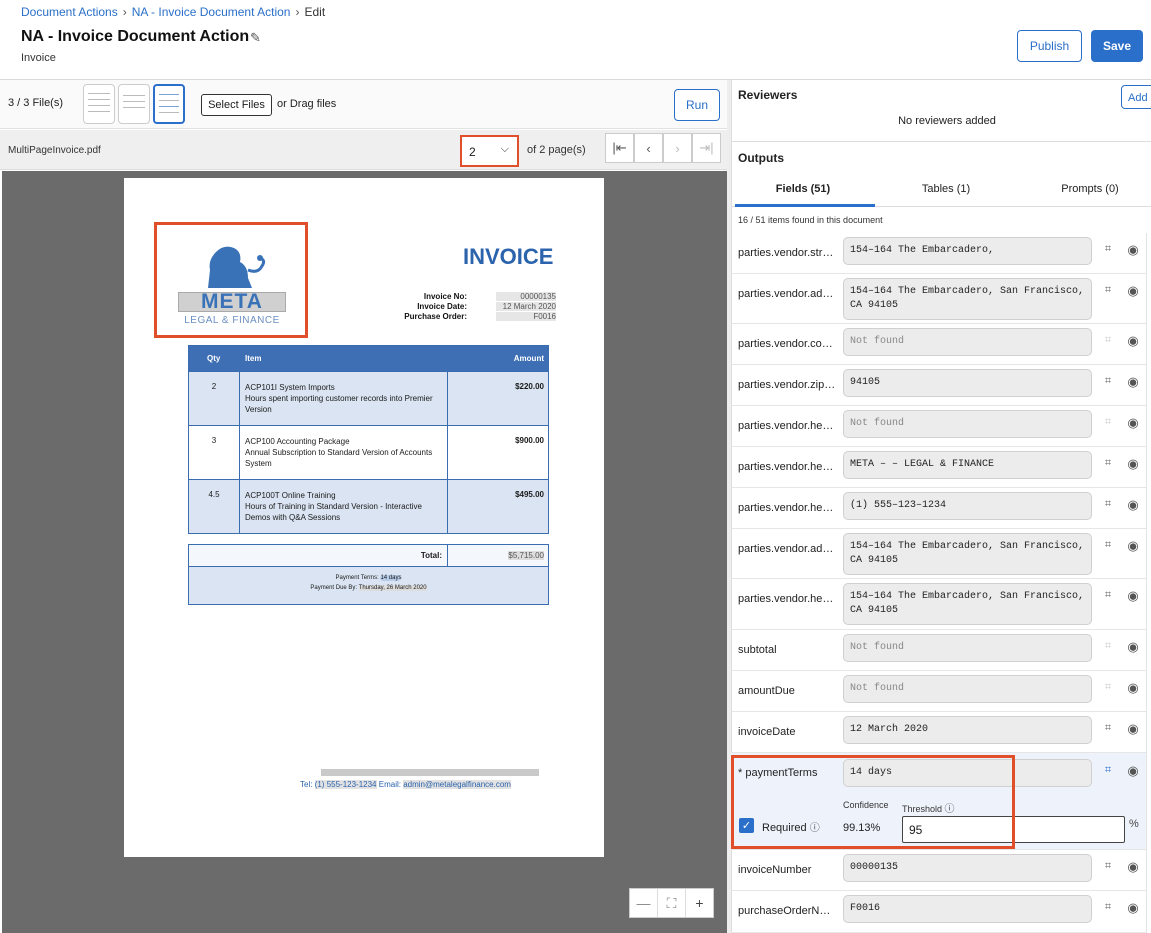  I want to click on row-item-title: ACP100T Online Training, so click(290, 495).